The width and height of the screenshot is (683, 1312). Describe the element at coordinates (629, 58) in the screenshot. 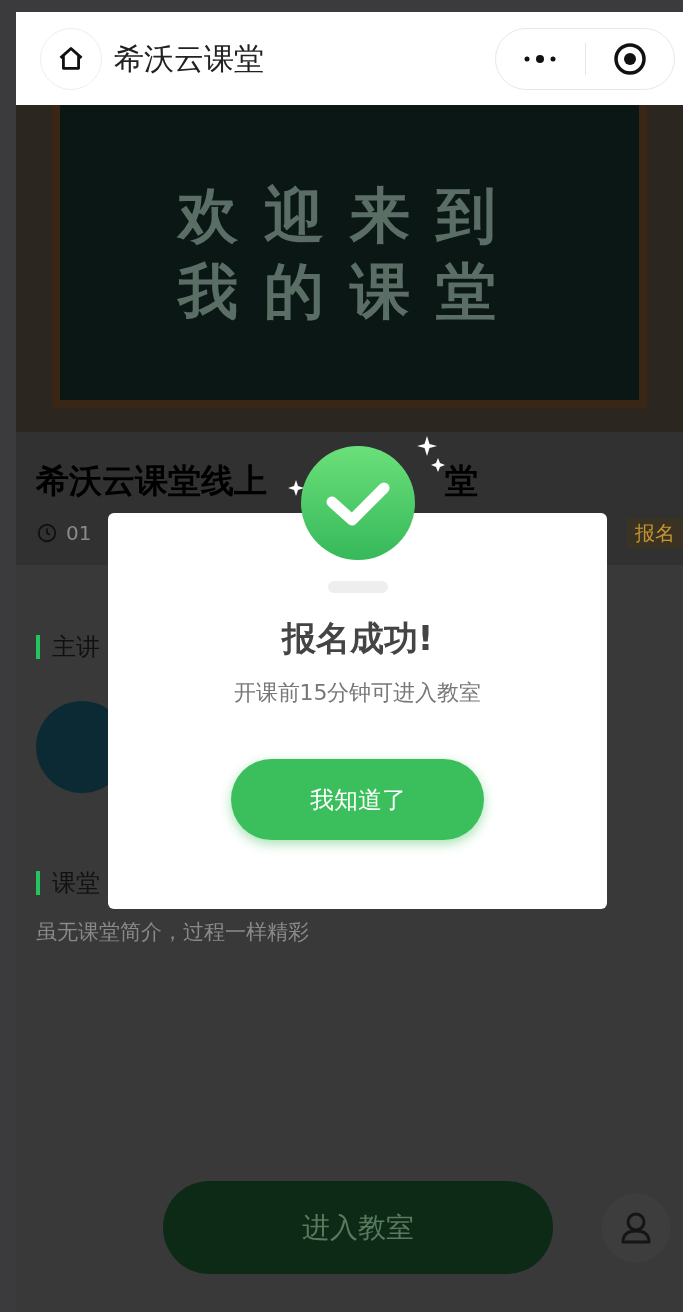

I see `target-icon` at that location.